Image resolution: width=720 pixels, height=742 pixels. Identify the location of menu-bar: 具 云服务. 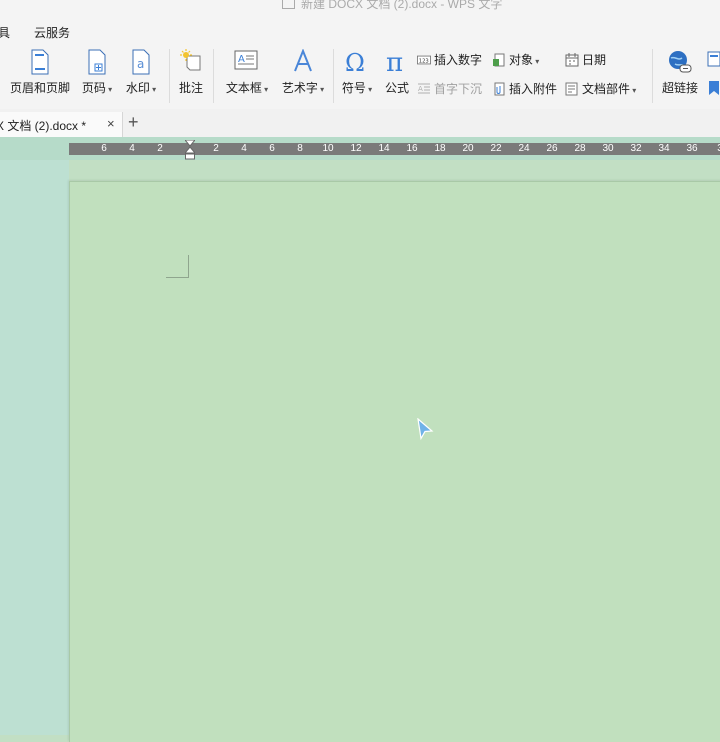
(360, 30).